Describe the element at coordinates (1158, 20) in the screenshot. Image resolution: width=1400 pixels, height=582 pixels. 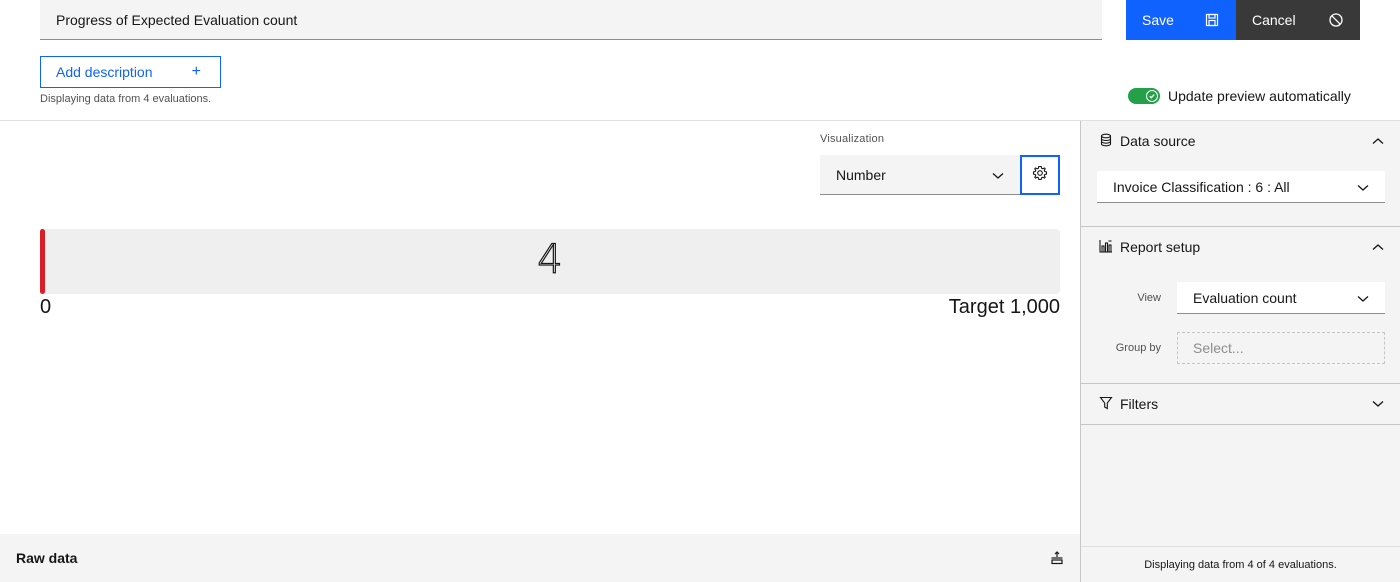
I see `save-label: Save` at that location.